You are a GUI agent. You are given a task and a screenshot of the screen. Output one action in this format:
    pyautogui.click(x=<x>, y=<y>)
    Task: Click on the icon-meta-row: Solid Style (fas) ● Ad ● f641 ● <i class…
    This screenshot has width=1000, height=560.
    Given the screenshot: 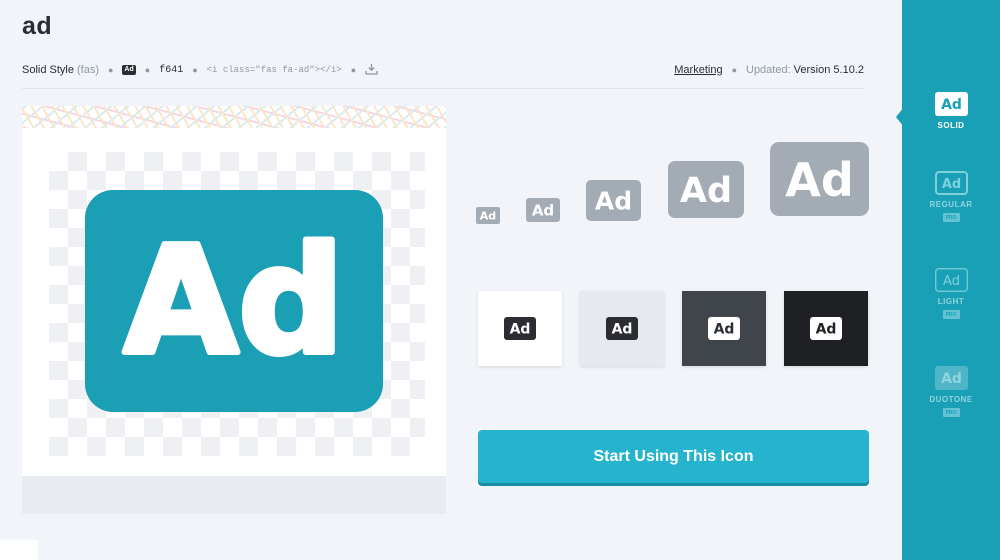 What is the action you would take?
    pyautogui.click(x=443, y=70)
    